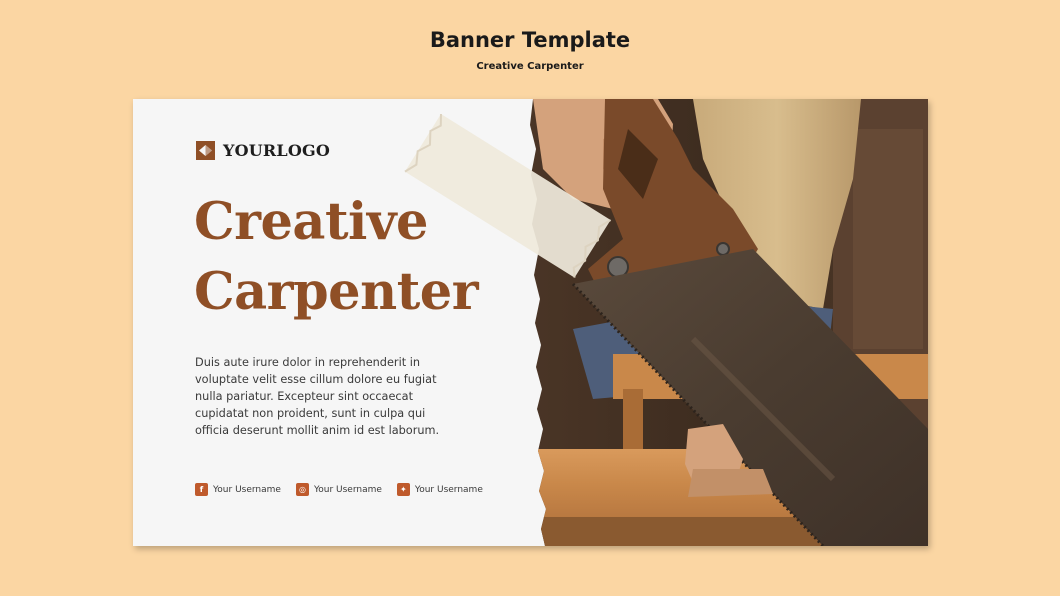 This screenshot has width=1060, height=596. I want to click on social-link-facebook: f Your Username, so click(238, 489).